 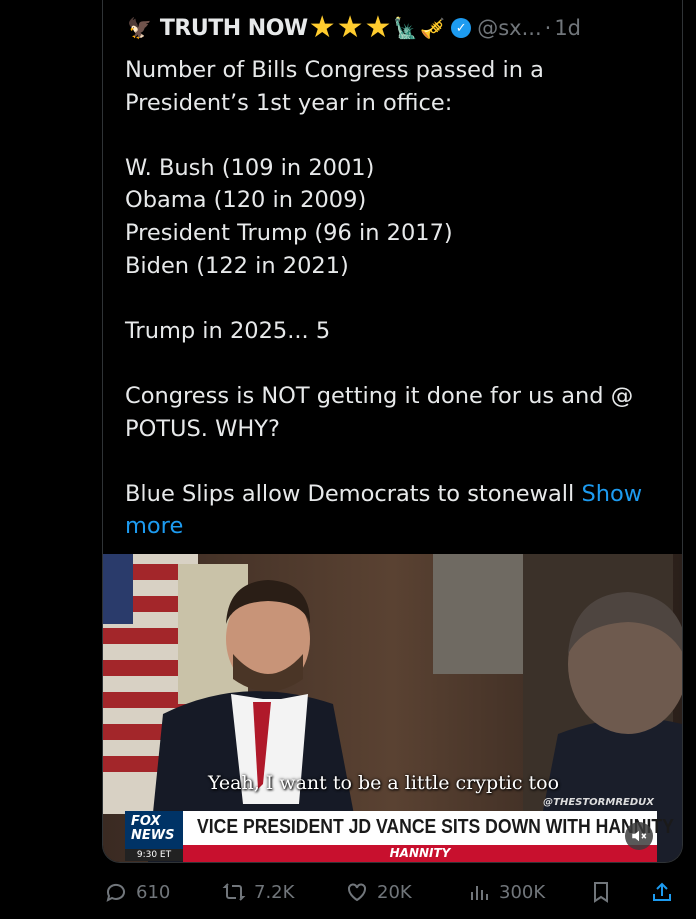 I want to click on text-line: POTUS. WHY?, so click(x=202, y=428).